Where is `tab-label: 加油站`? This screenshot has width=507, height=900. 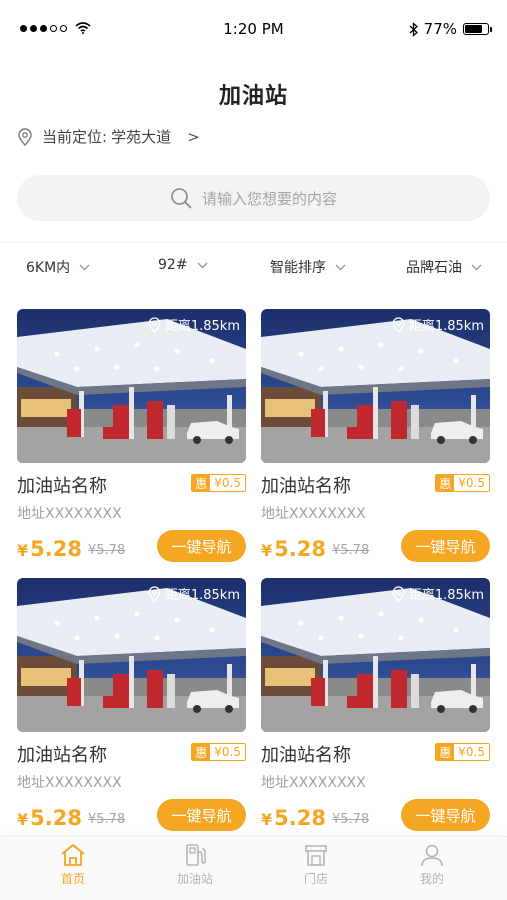
tab-label: 加油站 is located at coordinates (194, 879).